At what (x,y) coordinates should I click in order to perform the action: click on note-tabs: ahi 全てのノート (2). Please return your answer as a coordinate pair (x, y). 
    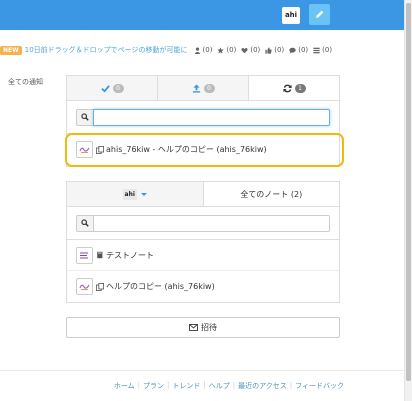
    Looking at the image, I should click on (203, 194).